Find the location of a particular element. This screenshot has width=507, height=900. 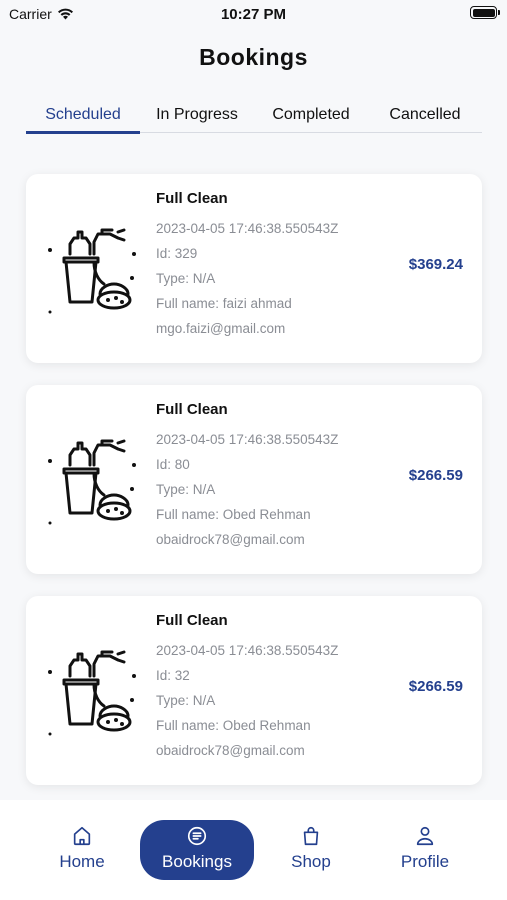

profile-icon is located at coordinates (425, 837).